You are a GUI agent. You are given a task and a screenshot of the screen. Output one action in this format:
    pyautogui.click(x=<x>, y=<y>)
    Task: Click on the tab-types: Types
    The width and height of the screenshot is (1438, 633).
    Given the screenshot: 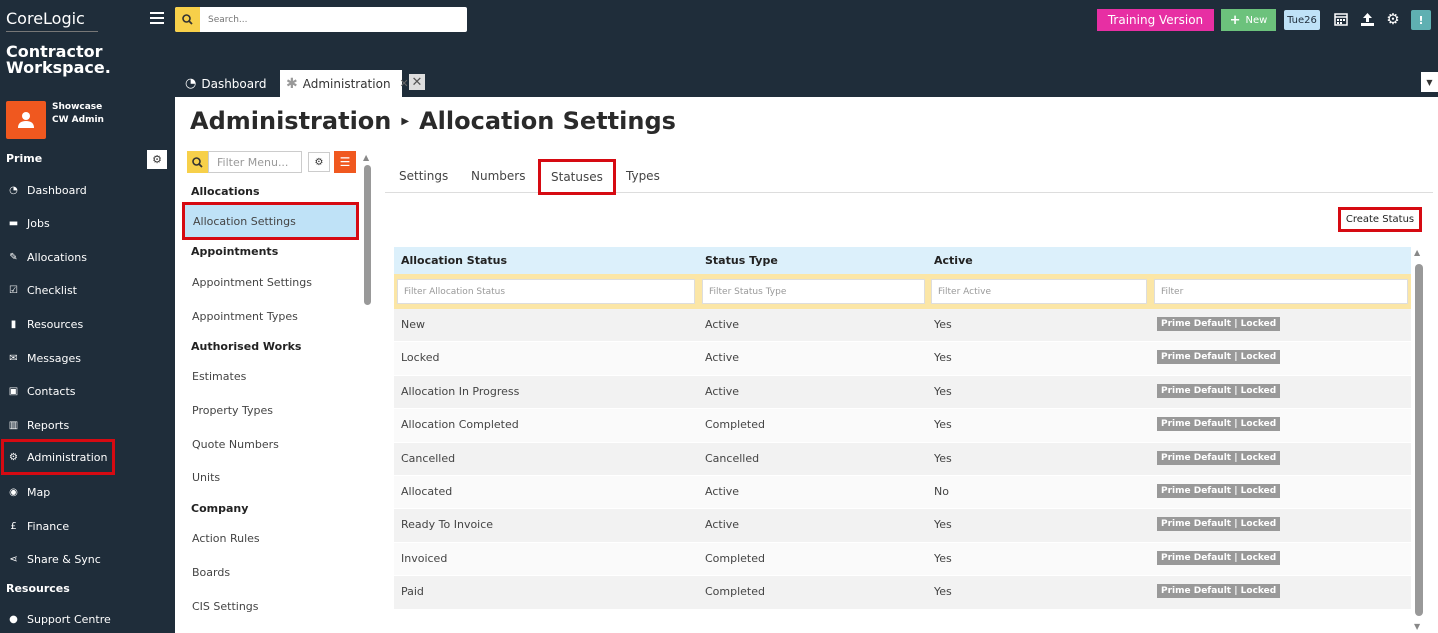 What is the action you would take?
    pyautogui.click(x=643, y=176)
    